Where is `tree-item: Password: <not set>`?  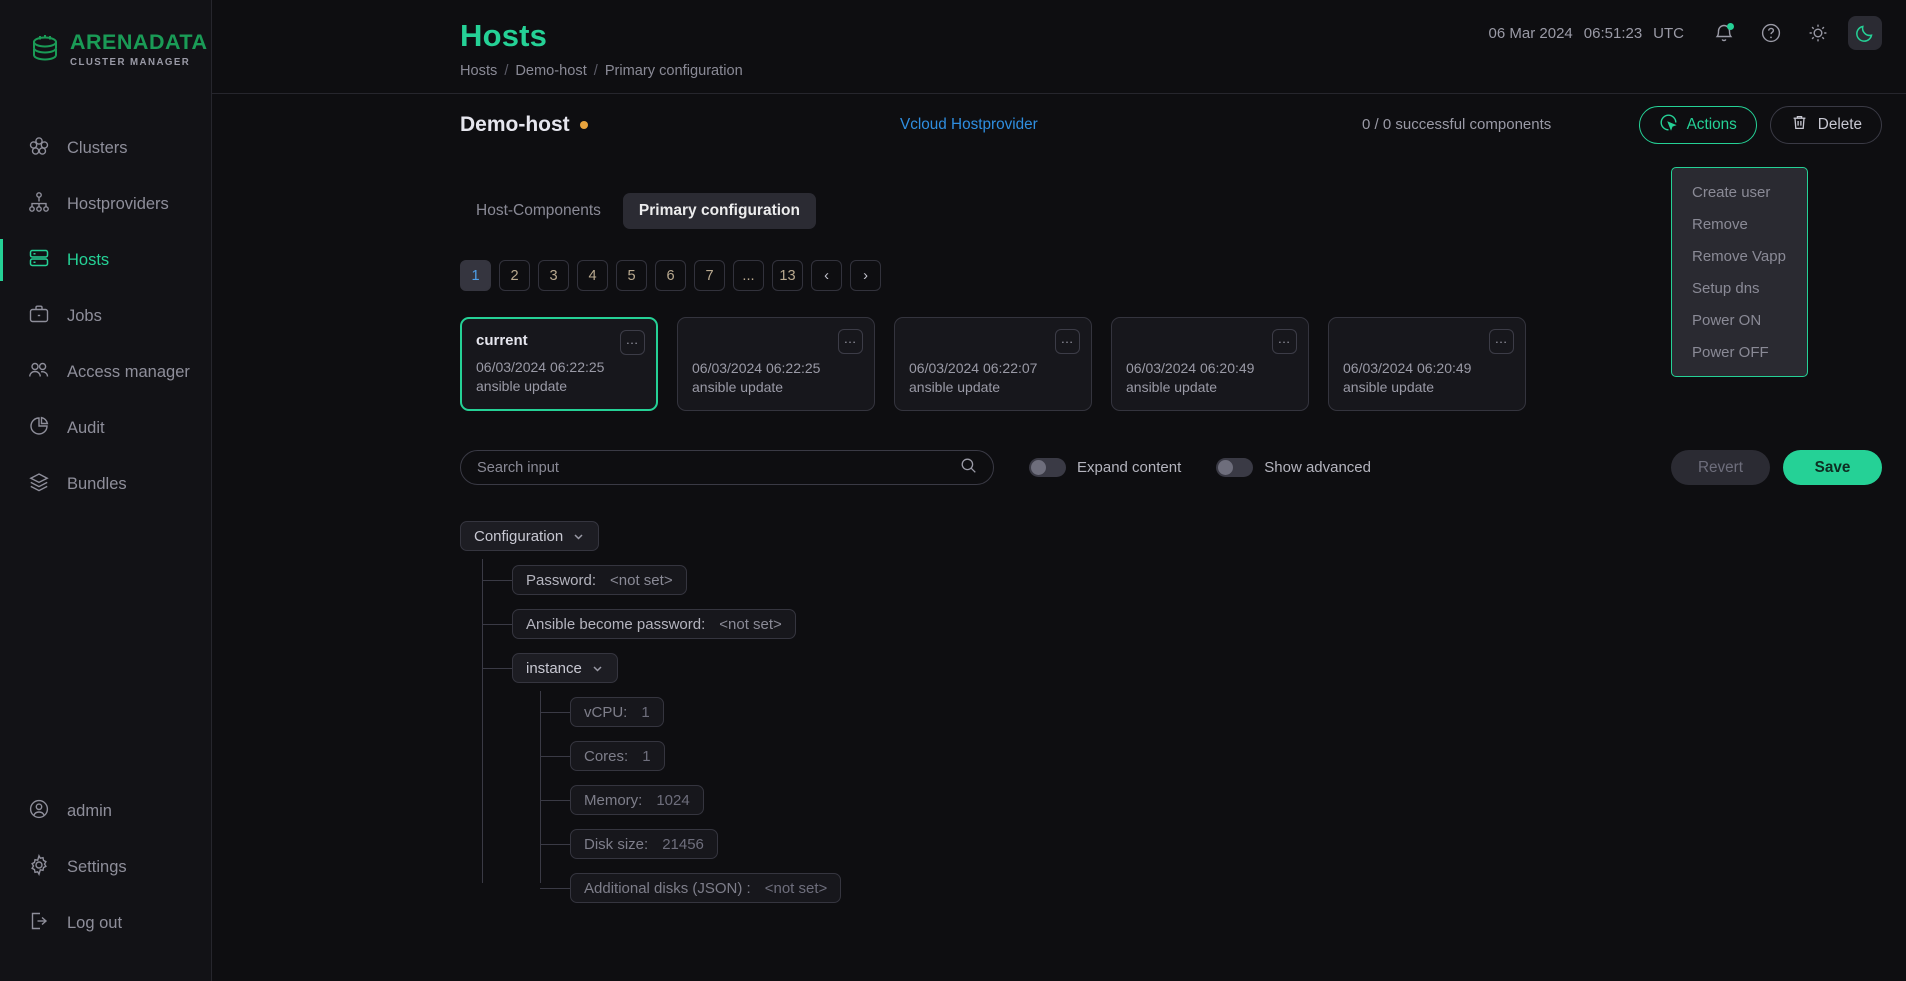
tree-item: Password: <not set> is located at coordinates (1194, 580).